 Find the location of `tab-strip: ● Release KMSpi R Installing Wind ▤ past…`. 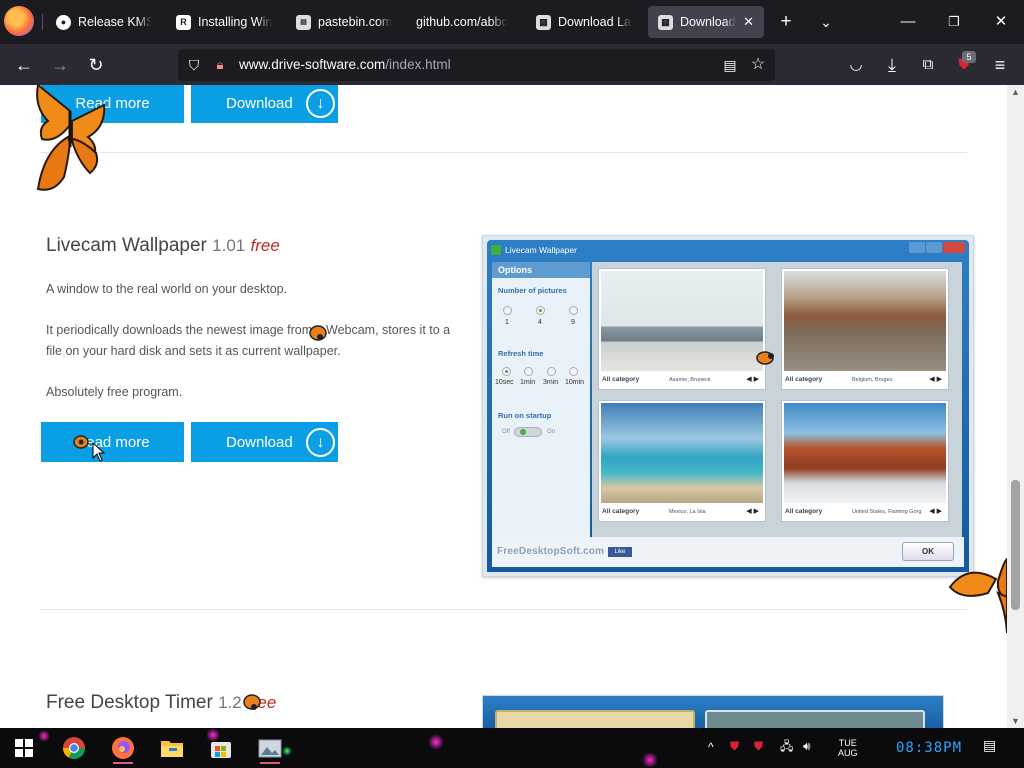

tab-strip: ● Release KMSpi R Installing Wind ▤ past… is located at coordinates (512, 22).